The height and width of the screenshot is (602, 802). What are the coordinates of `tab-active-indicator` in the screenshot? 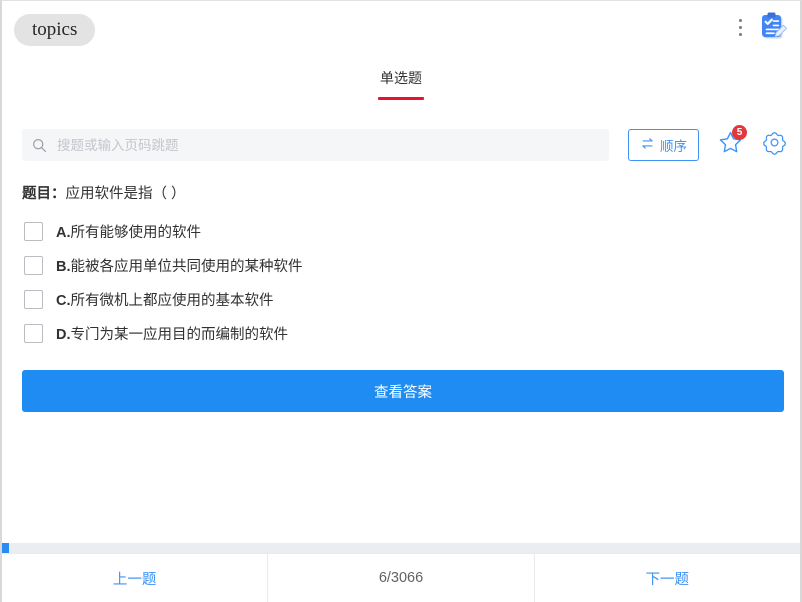 It's located at (401, 98).